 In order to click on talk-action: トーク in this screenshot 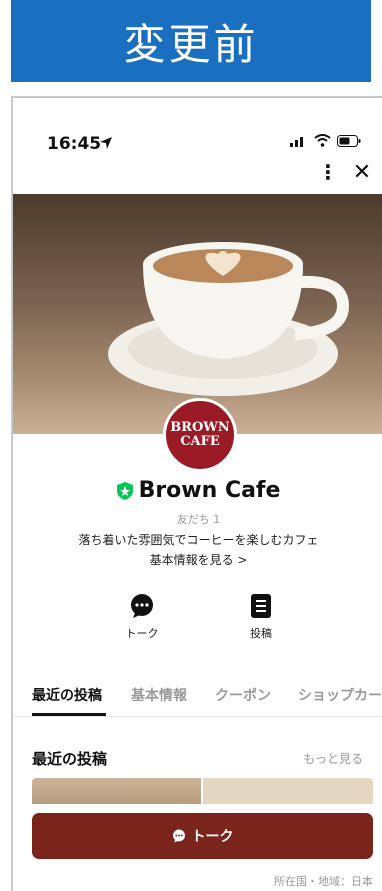, I will do `click(142, 617)`.